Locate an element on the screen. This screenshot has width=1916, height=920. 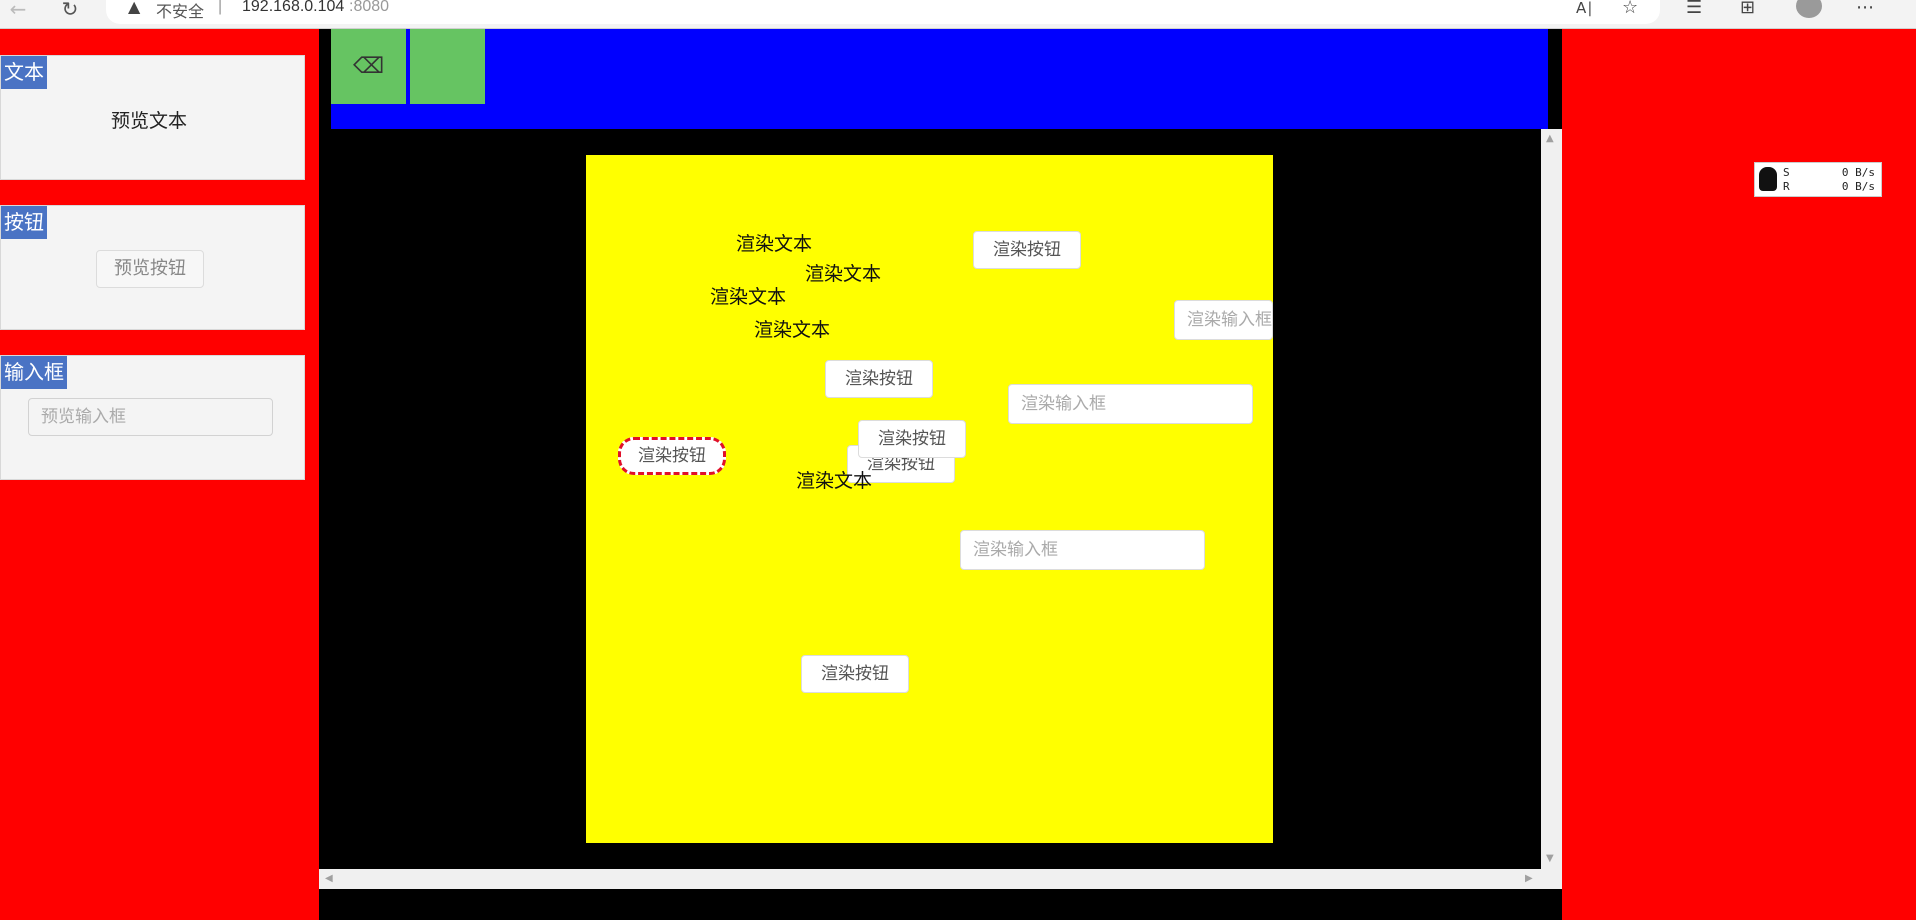
send-value: 0 B/s is located at coordinates (1858, 172).